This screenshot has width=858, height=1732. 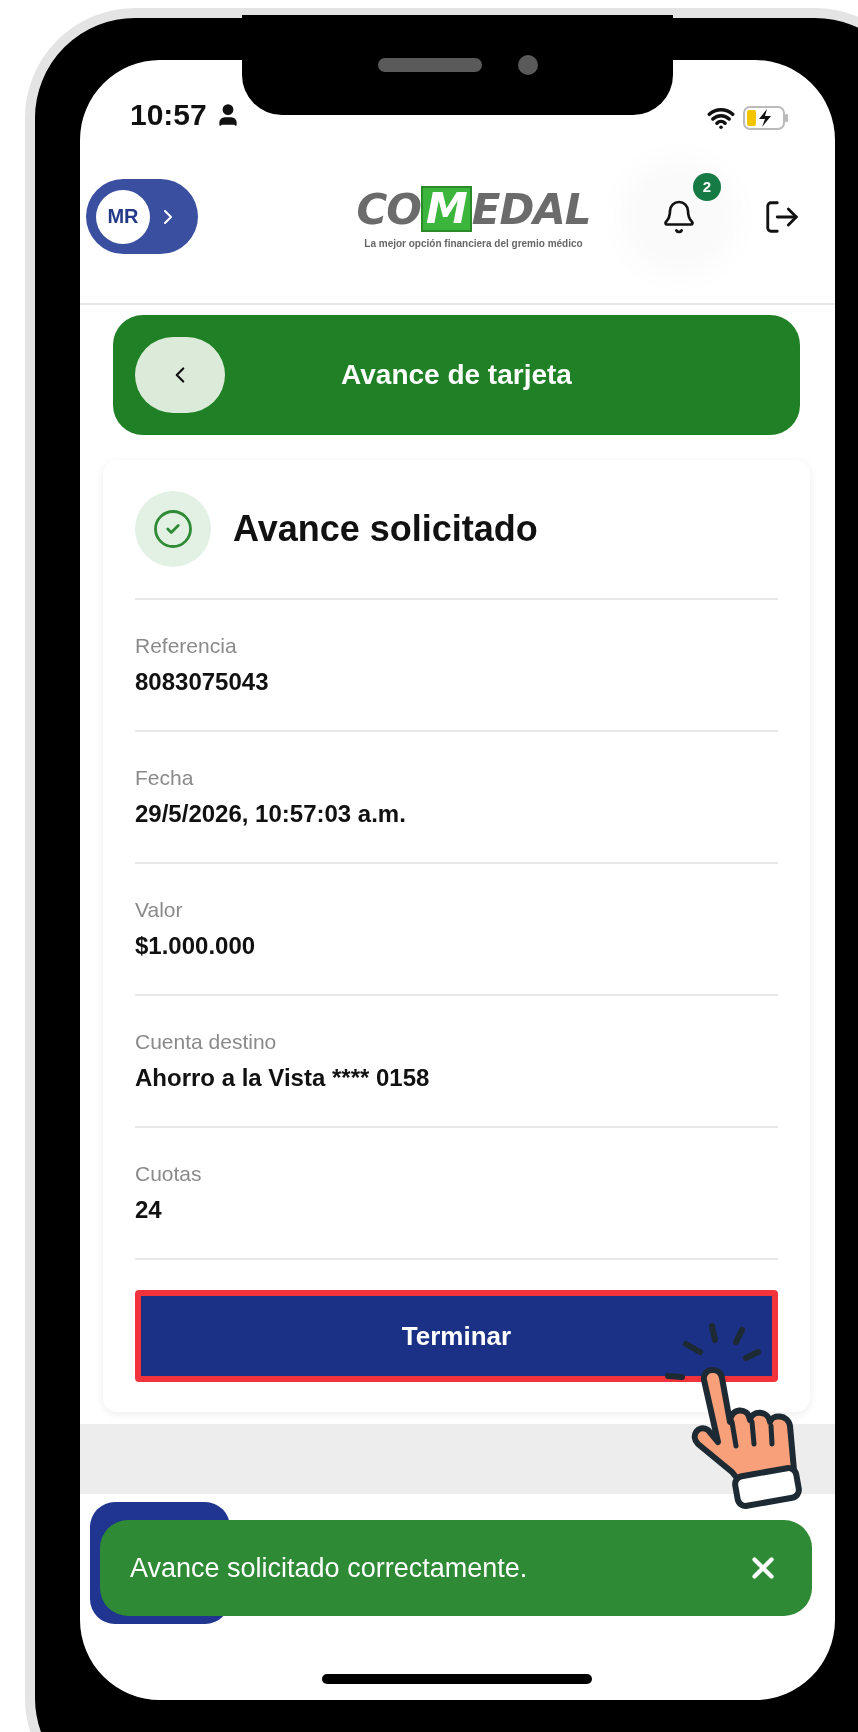 I want to click on toast-message: Avance solicitado correctamente., so click(x=329, y=1568).